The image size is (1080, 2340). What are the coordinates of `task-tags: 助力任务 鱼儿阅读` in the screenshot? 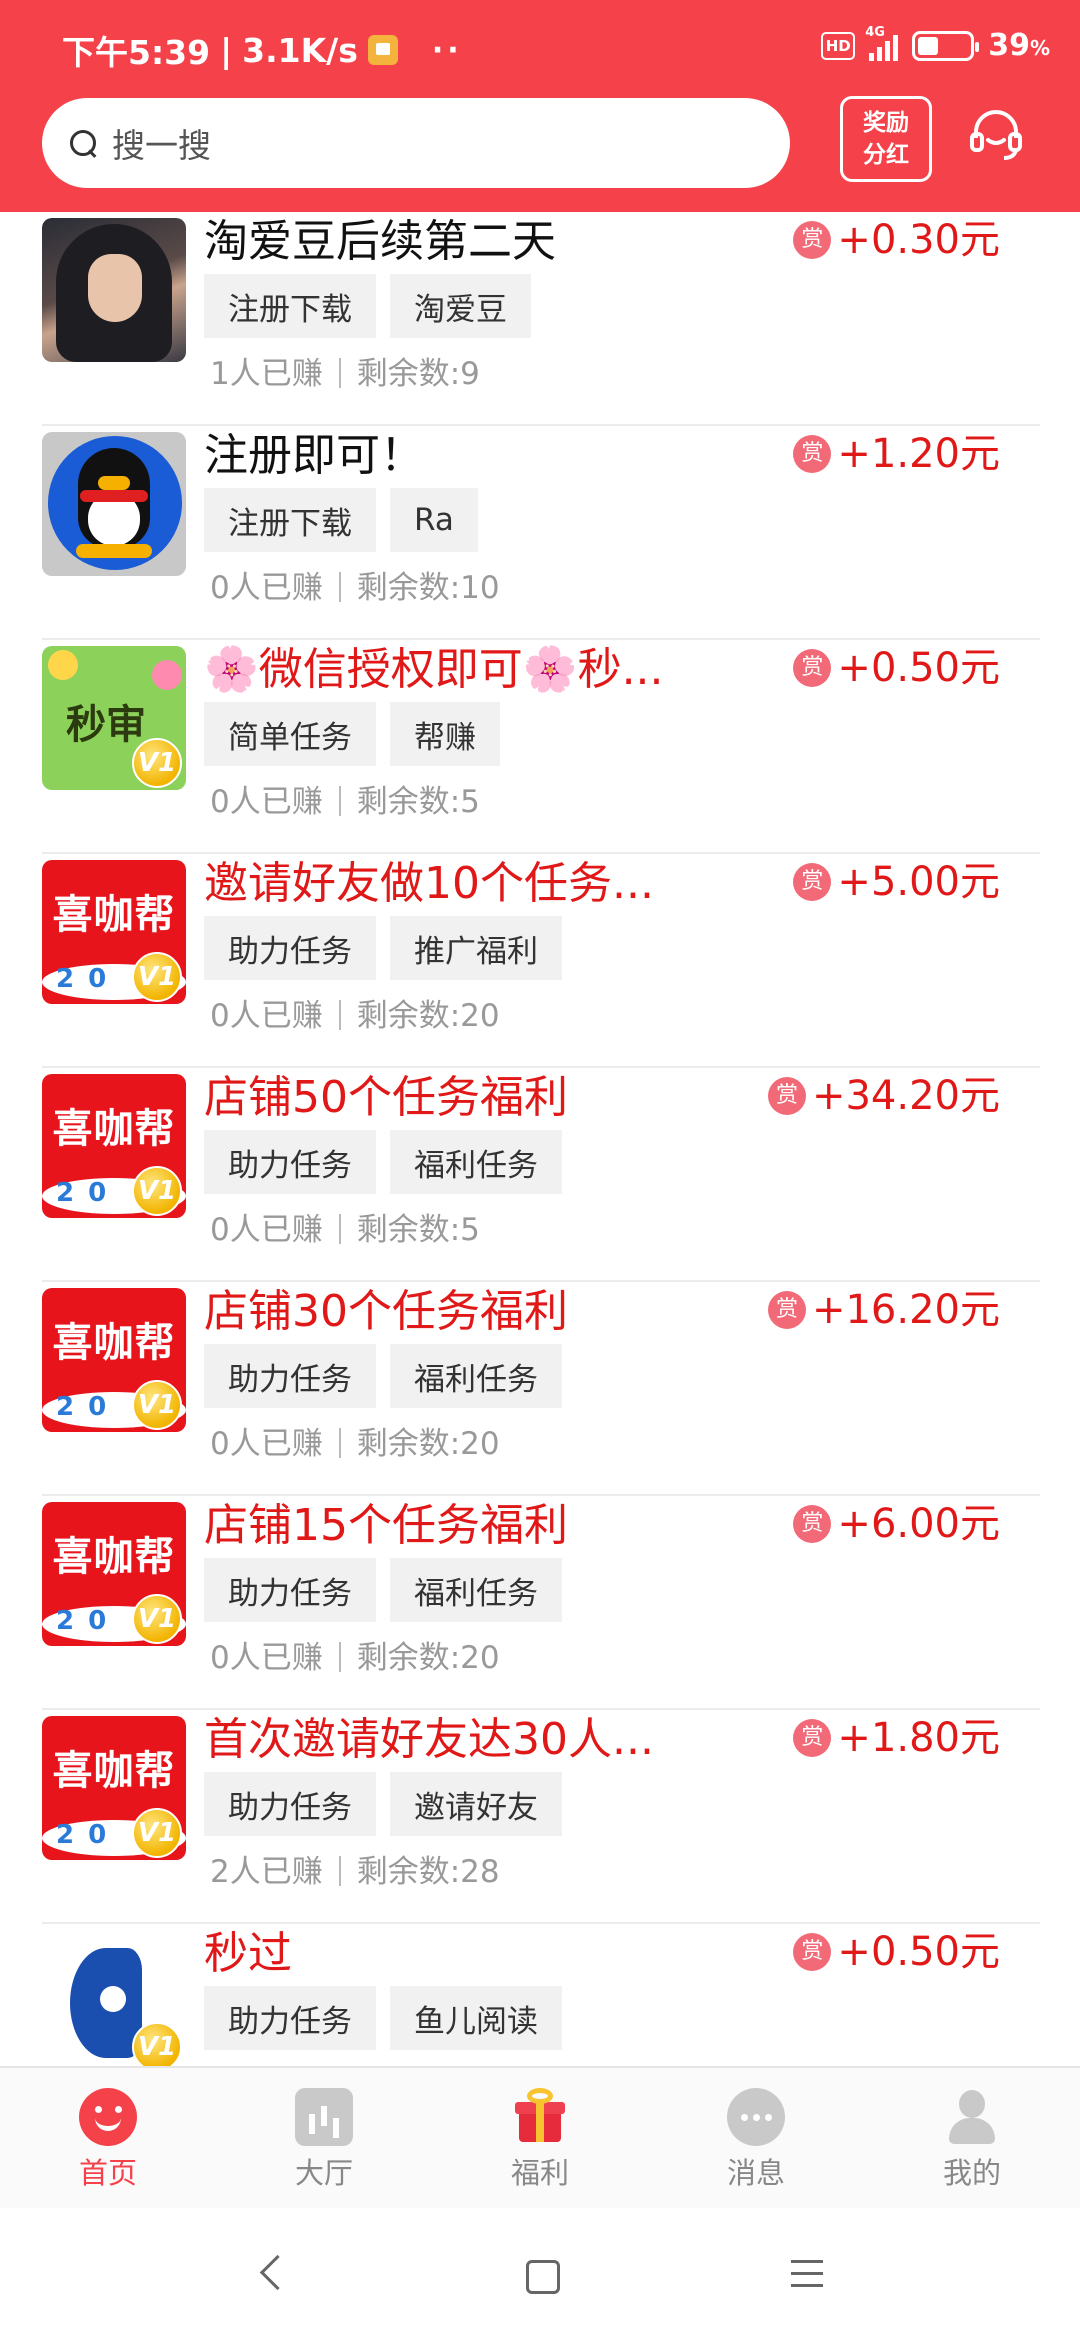 It's located at (383, 2018).